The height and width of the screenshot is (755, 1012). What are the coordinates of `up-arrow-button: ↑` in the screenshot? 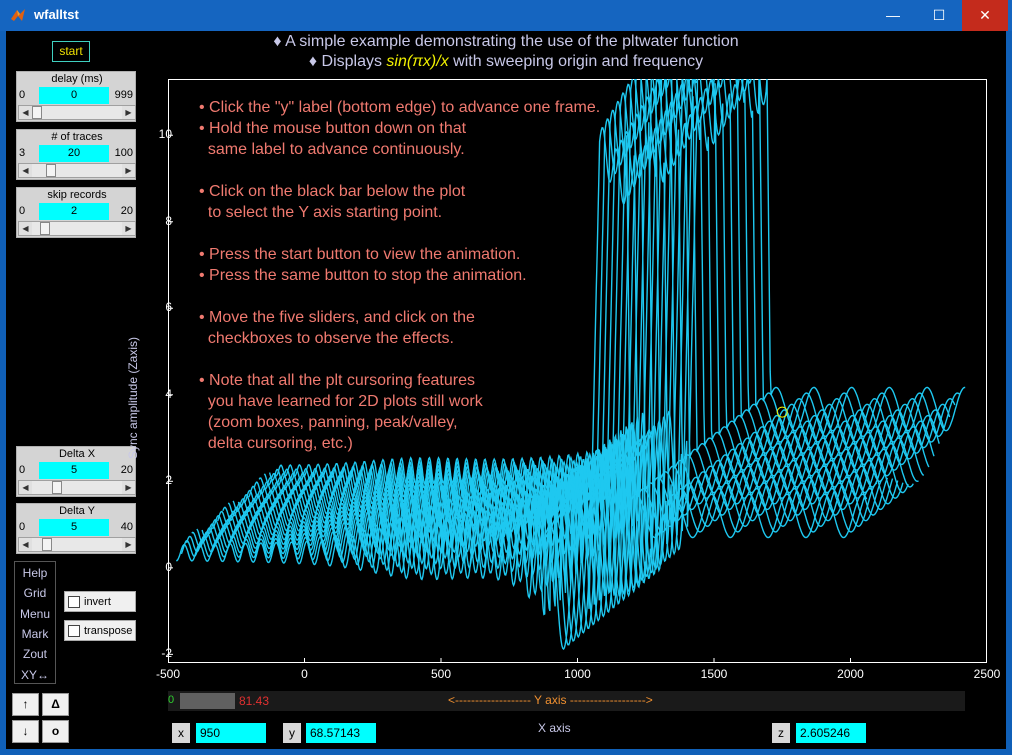 It's located at (25, 704).